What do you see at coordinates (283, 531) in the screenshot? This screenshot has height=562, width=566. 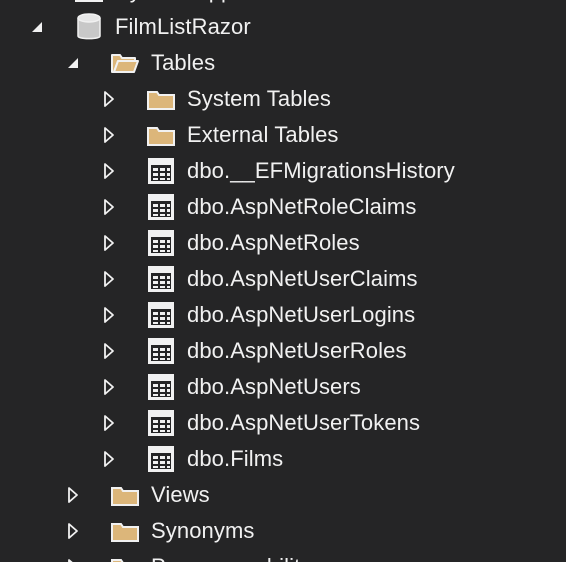 I see `tree-node-synonyms: Synonyms` at bounding box center [283, 531].